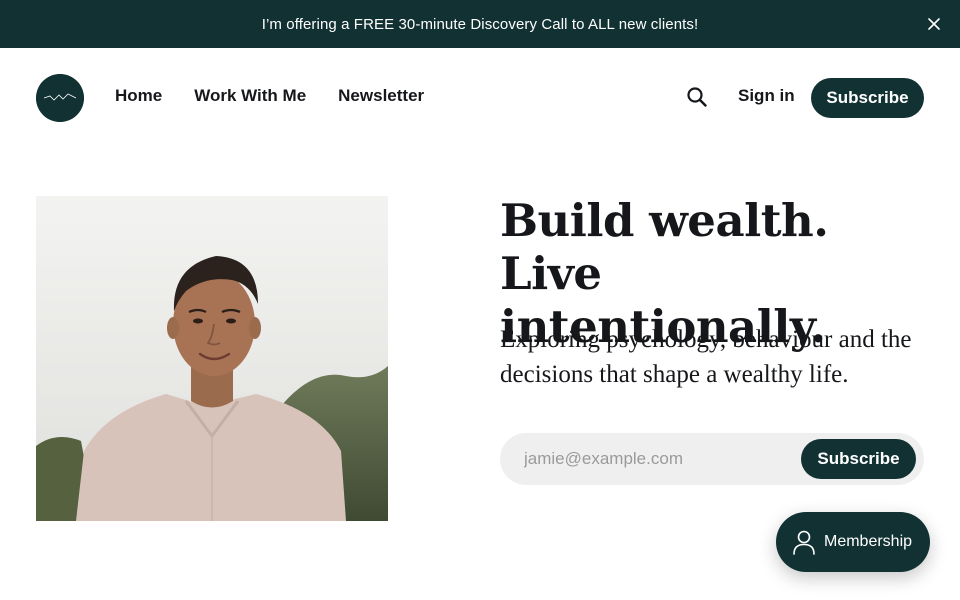 The height and width of the screenshot is (600, 960). Describe the element at coordinates (868, 541) in the screenshot. I see `membership-label: Membership` at that location.